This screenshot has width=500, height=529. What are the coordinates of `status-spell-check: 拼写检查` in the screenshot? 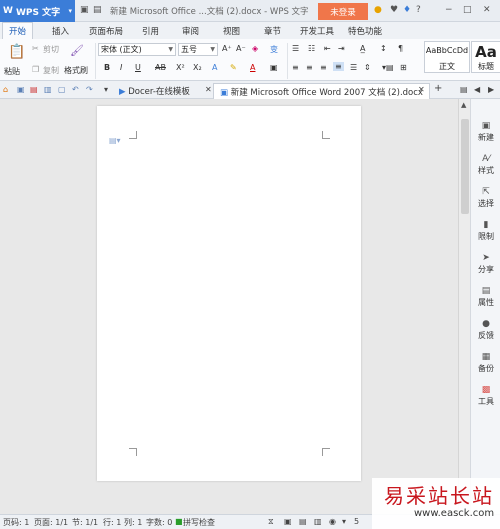 It's located at (199, 522).